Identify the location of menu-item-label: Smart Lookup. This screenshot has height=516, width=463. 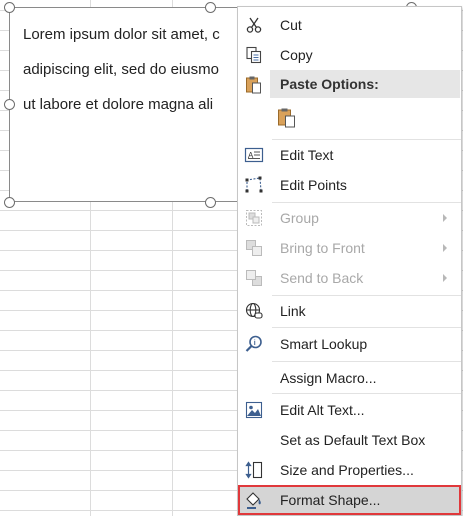
(324, 344).